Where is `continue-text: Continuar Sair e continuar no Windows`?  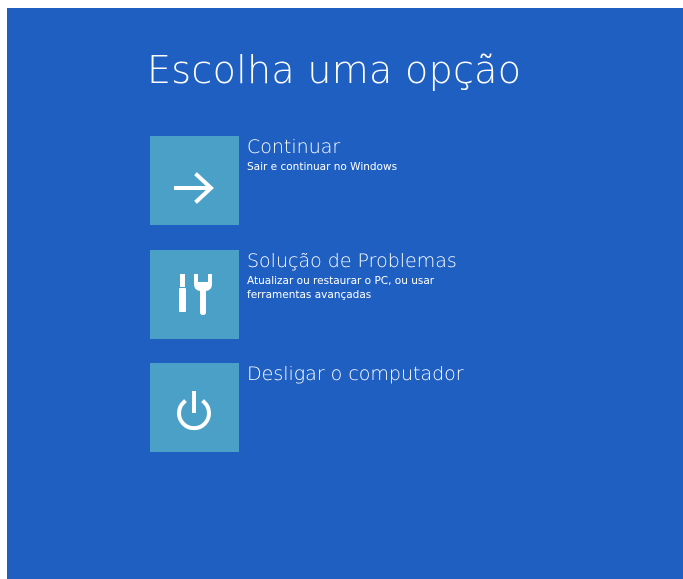 continue-text: Continuar Sair e continuar no Windows is located at coordinates (362, 155).